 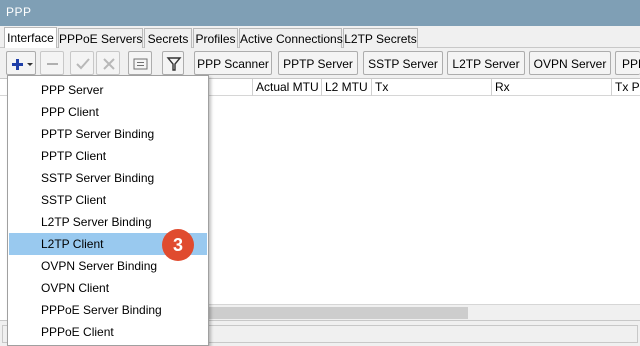 I want to click on column-header-name, so click(x=230, y=87).